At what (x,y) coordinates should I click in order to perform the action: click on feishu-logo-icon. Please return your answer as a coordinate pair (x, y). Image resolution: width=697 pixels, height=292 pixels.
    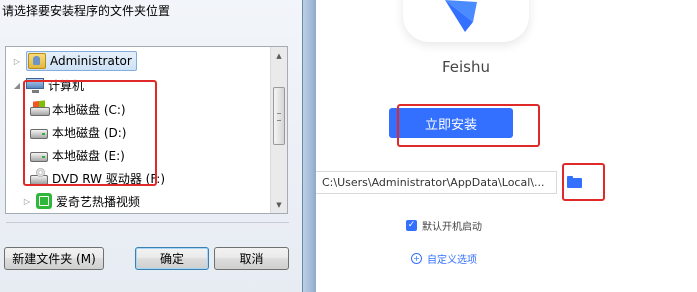
    Looking at the image, I should click on (461, 16).